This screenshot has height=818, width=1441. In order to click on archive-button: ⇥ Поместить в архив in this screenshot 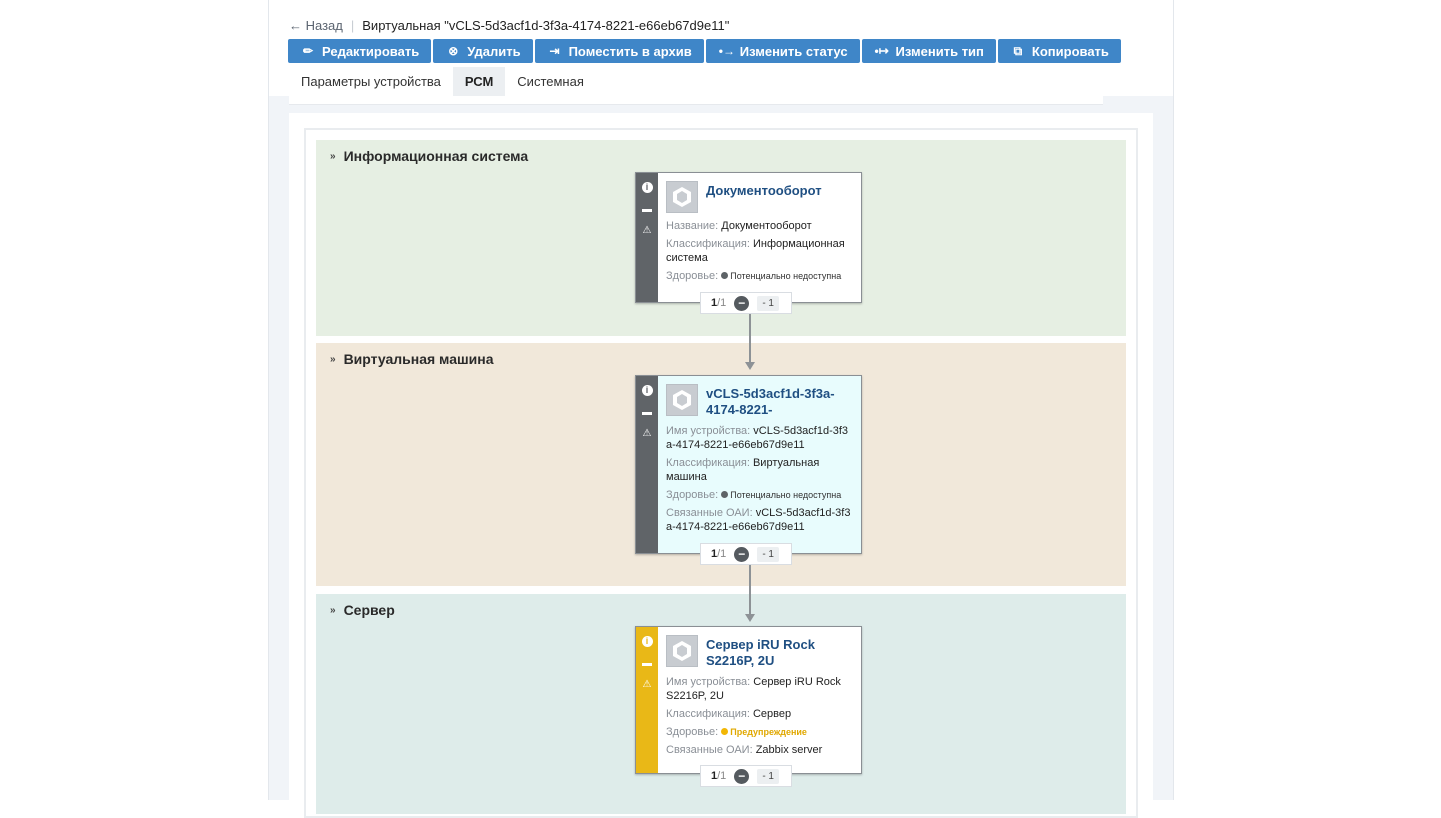, I will do `click(619, 51)`.